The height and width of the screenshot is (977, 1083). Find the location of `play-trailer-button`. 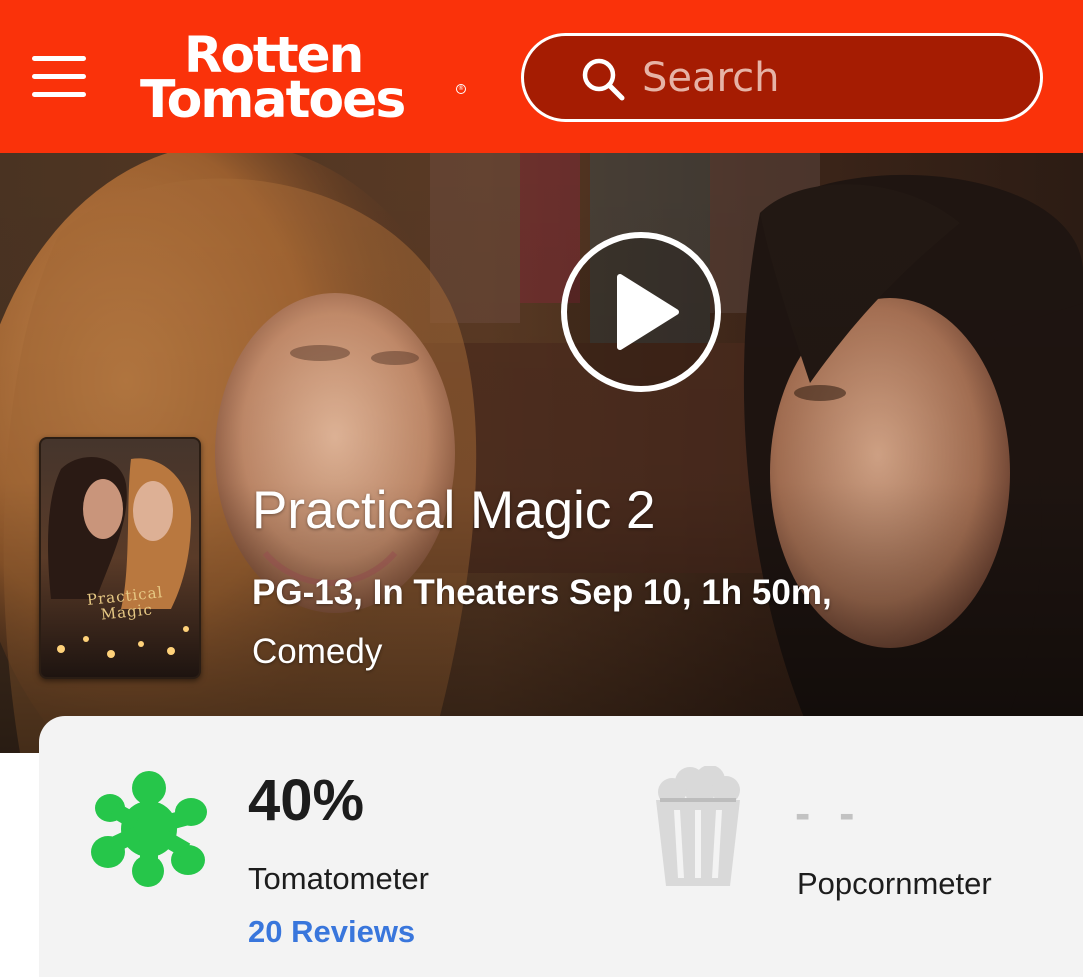

play-trailer-button is located at coordinates (641, 312).